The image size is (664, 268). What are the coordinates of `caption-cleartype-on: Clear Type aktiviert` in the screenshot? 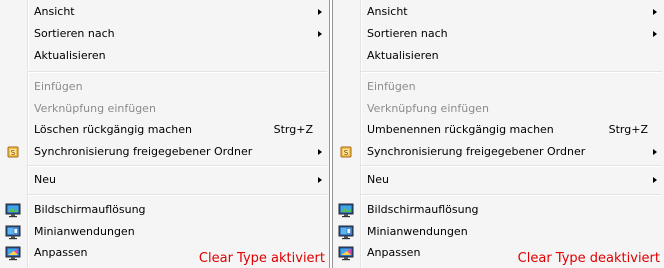 It's located at (261, 258).